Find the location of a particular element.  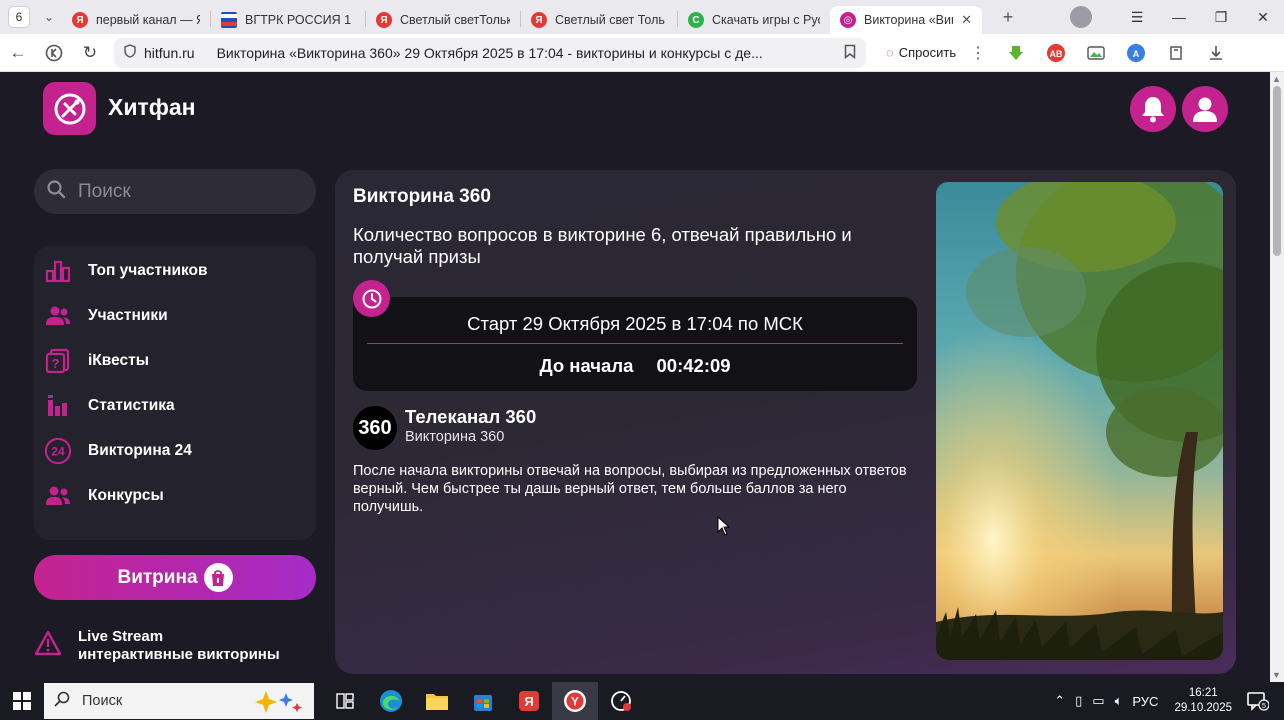

browser-tab: Я Светлый свет Толь is located at coordinates (599, 20).